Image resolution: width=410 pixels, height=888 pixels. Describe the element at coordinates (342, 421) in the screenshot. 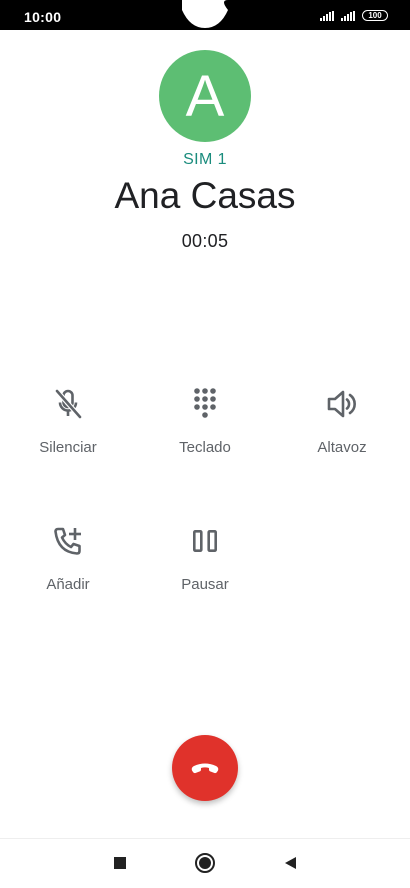

I see `speaker-button: Altavoz` at that location.